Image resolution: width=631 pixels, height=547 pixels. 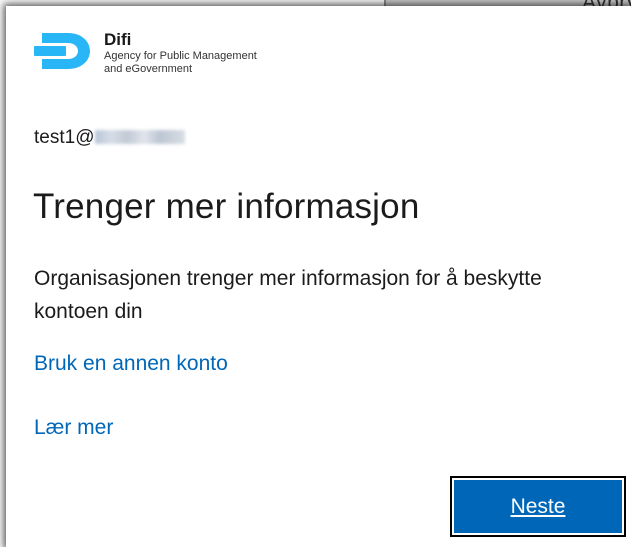 I want to click on account-email-prefix: test1@, so click(x=64, y=137).